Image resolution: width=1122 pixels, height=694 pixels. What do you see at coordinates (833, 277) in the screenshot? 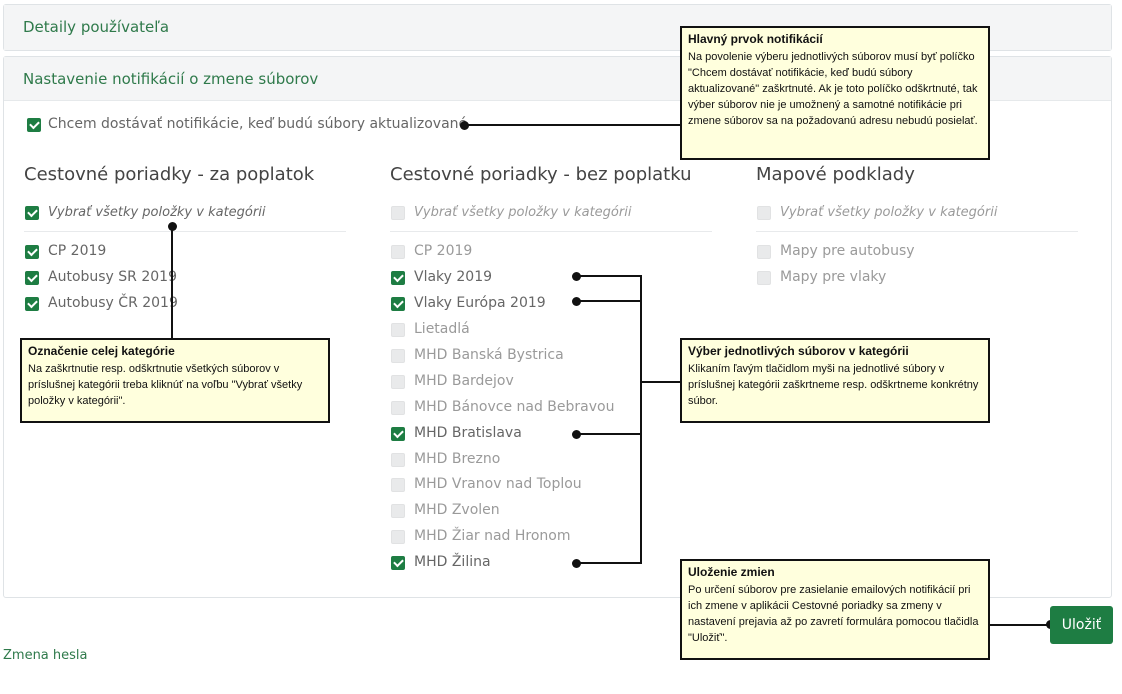
I see `item-label: Mapy pre vlaky` at bounding box center [833, 277].